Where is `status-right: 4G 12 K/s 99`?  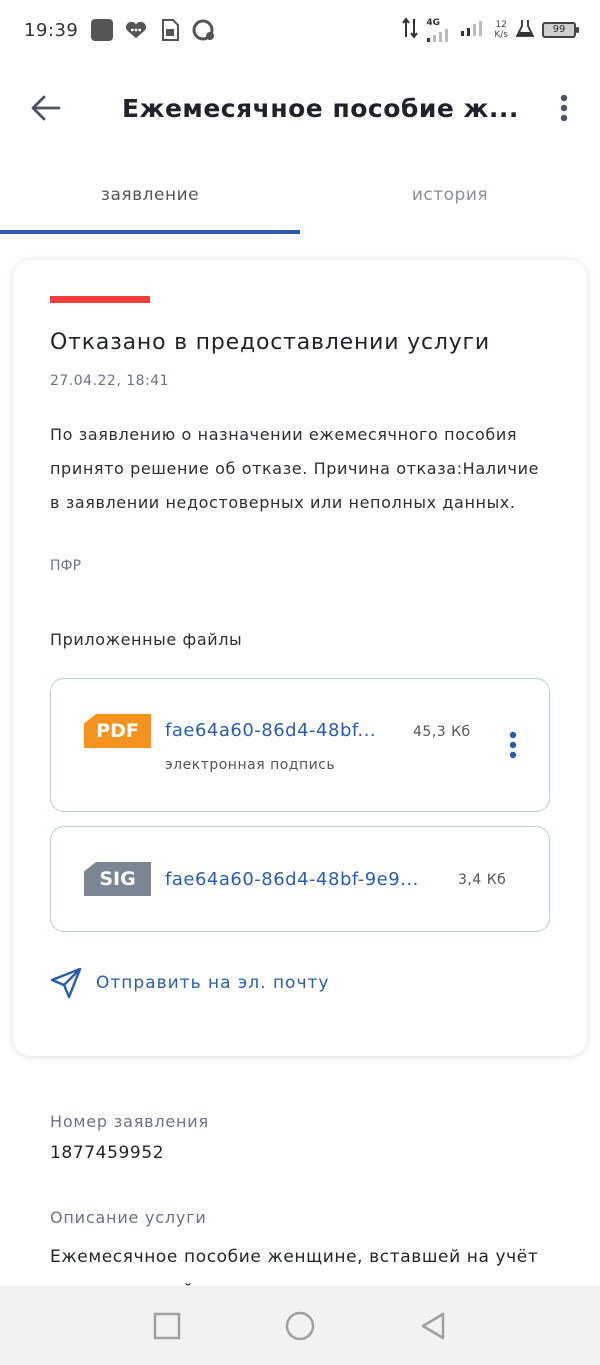 status-right: 4G 12 K/s 99 is located at coordinates (490, 30).